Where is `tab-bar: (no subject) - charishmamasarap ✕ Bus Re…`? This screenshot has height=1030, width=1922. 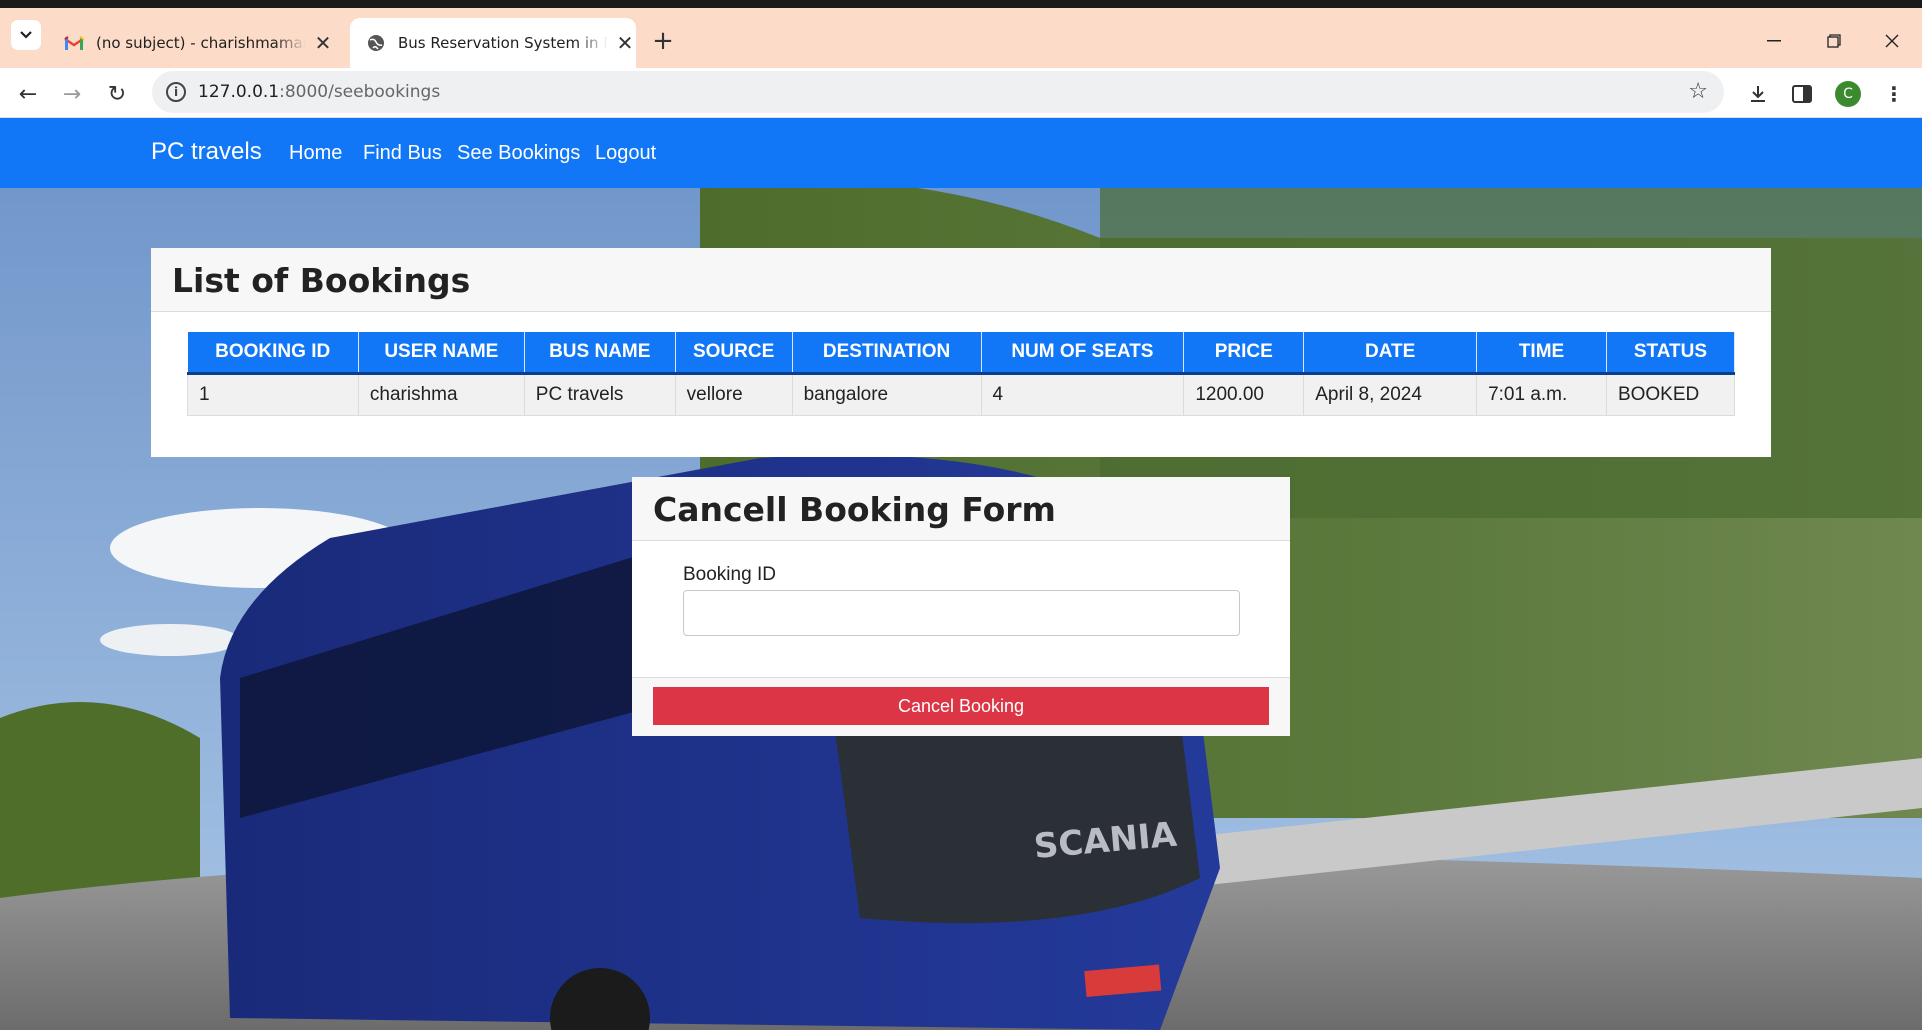 tab-bar: (no subject) - charishmamasarap ✕ Bus Re… is located at coordinates (961, 38).